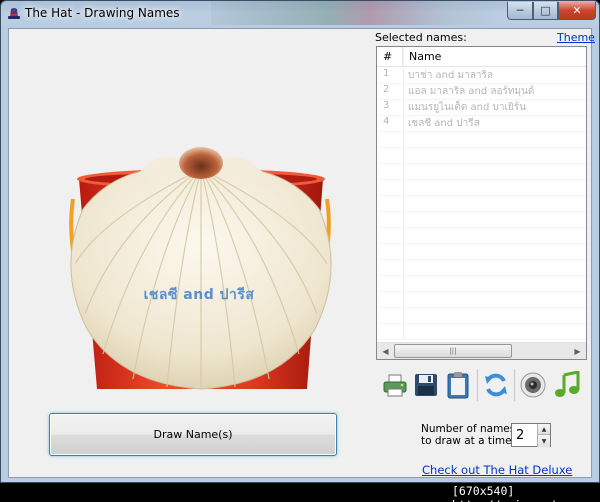 Image resolution: width=600 pixels, height=502 pixels. What do you see at coordinates (453, 351) in the screenshot?
I see `scroll-thumb: |||` at bounding box center [453, 351].